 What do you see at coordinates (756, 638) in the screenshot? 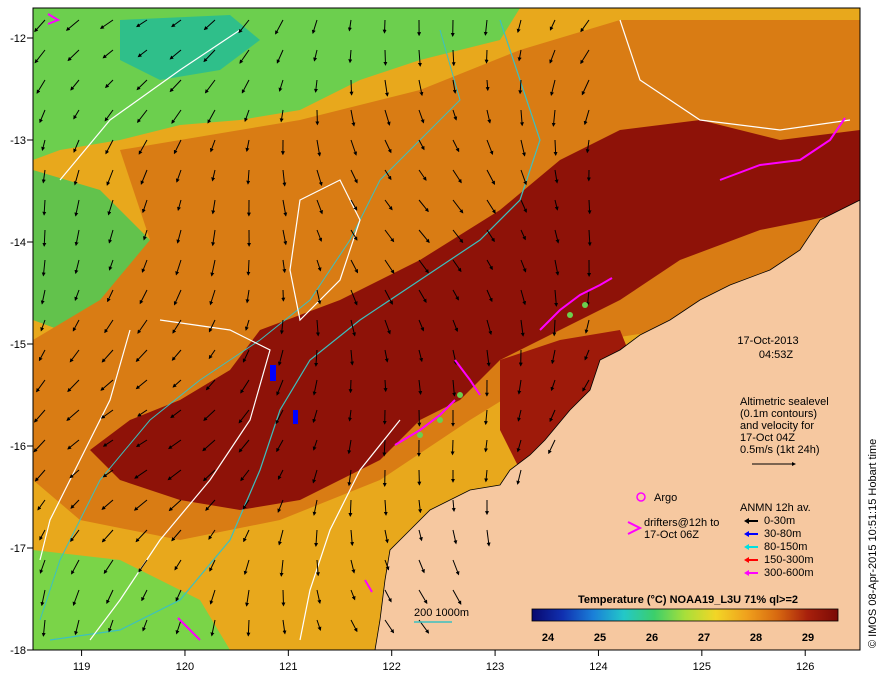
I see `colorbar-tick-label: 28` at bounding box center [756, 638].